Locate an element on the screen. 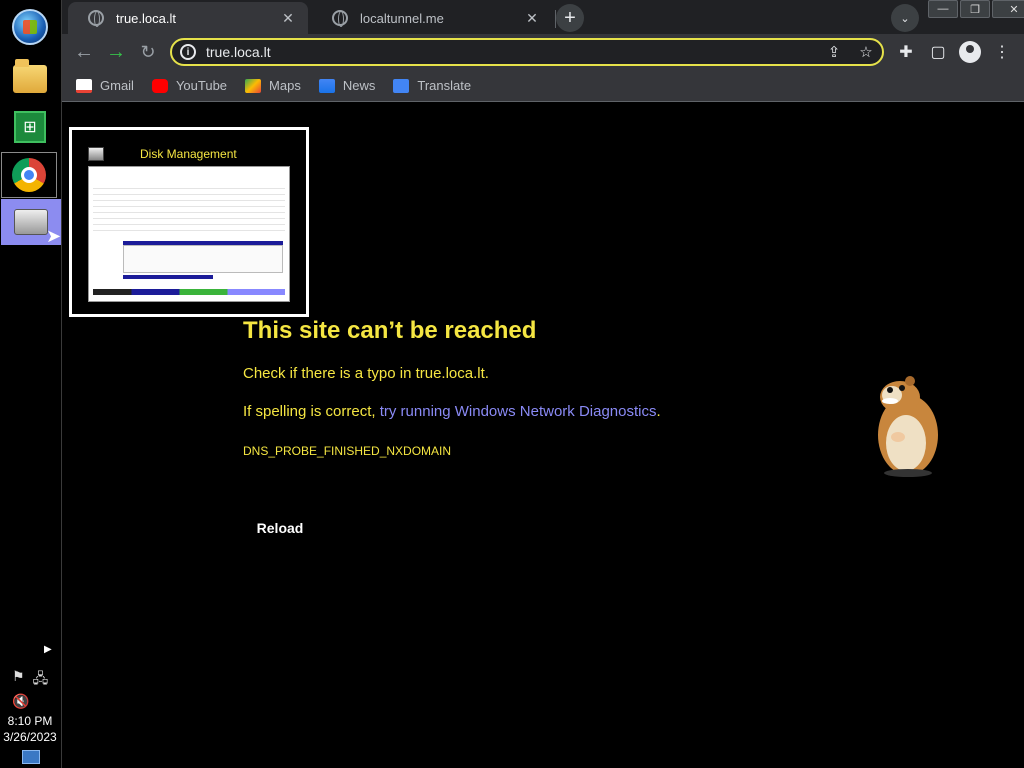 The image size is (1024, 768). taskbar-chrome is located at coordinates (29, 175).